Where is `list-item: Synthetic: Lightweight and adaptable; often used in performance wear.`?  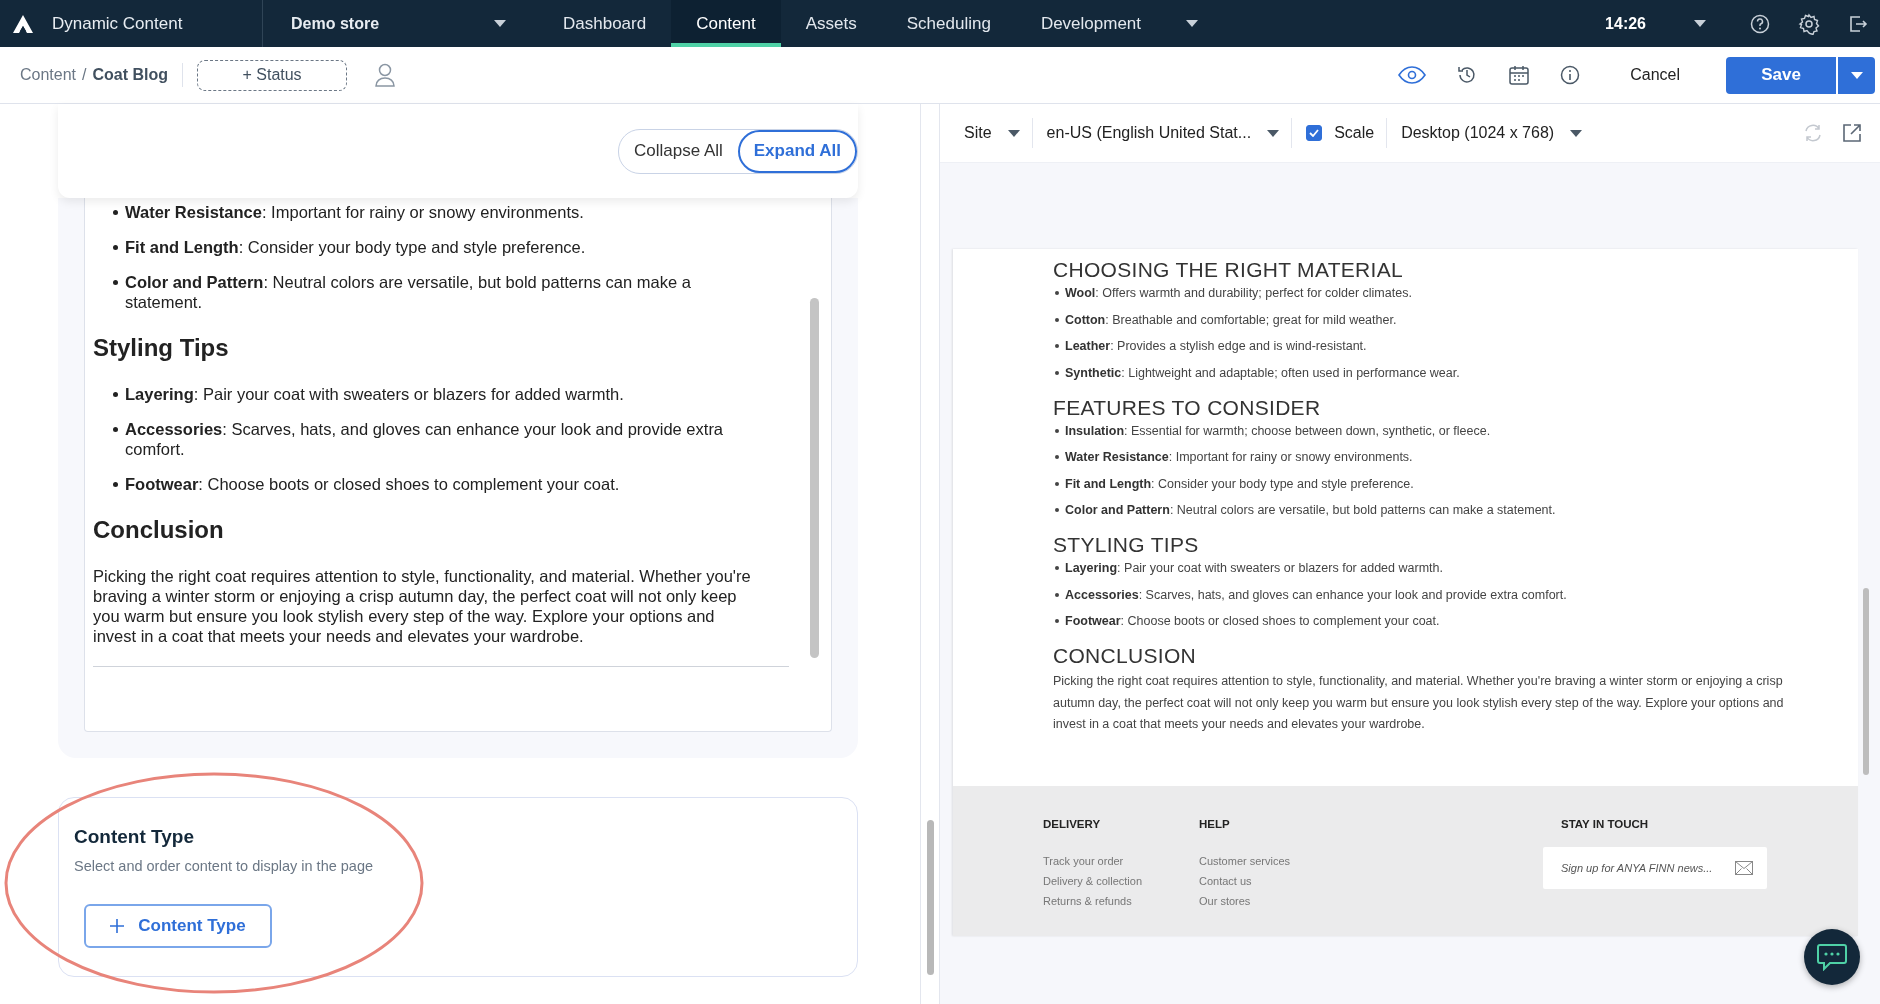
list-item: Synthetic: Lightweight and adaptable; often used in performance wear. is located at coordinates (1436, 372).